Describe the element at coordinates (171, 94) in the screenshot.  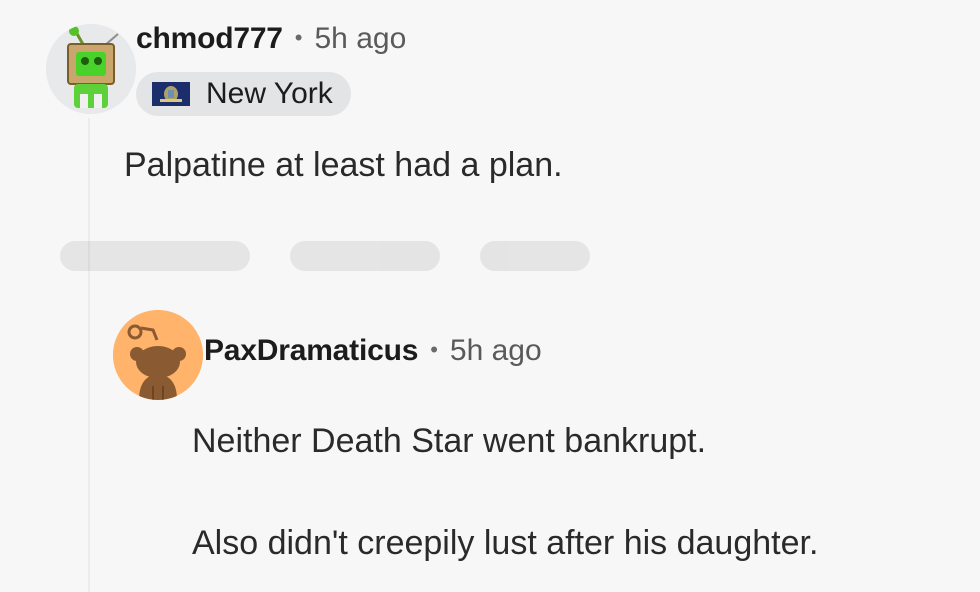
I see `new-york-flag-icon` at that location.